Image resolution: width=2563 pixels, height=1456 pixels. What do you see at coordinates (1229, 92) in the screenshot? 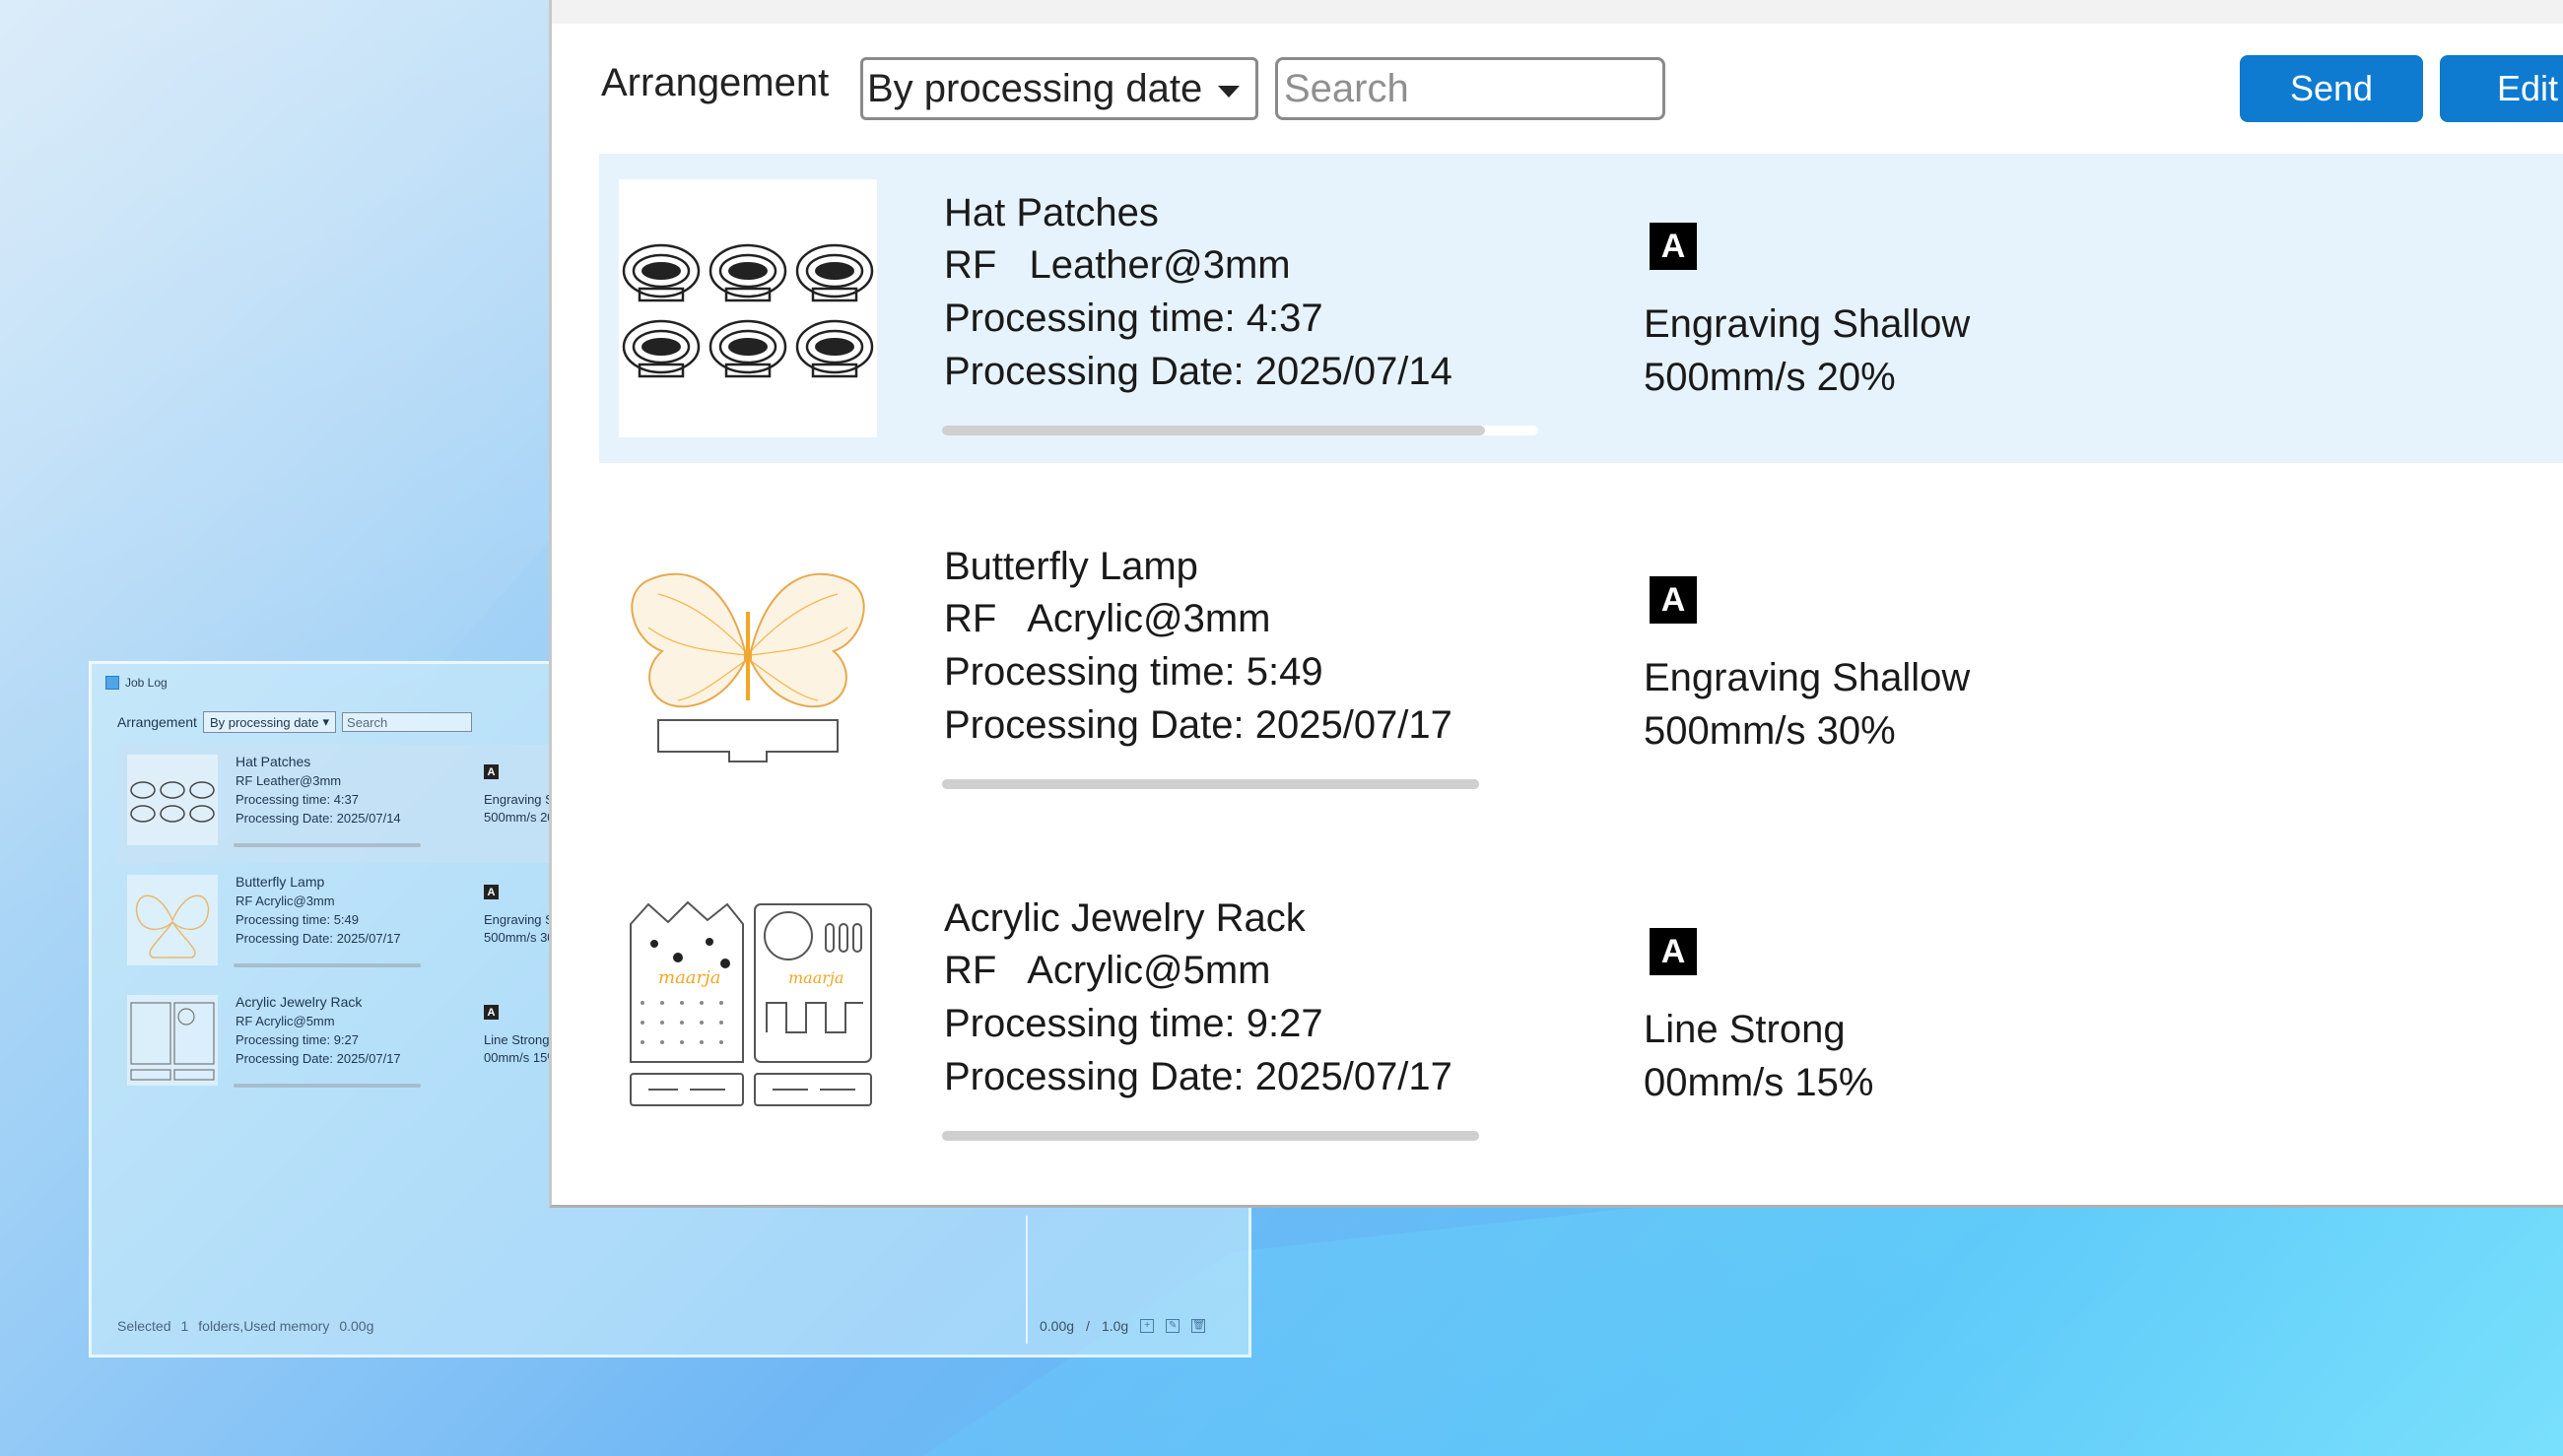
I see `chevron-down-icon` at bounding box center [1229, 92].